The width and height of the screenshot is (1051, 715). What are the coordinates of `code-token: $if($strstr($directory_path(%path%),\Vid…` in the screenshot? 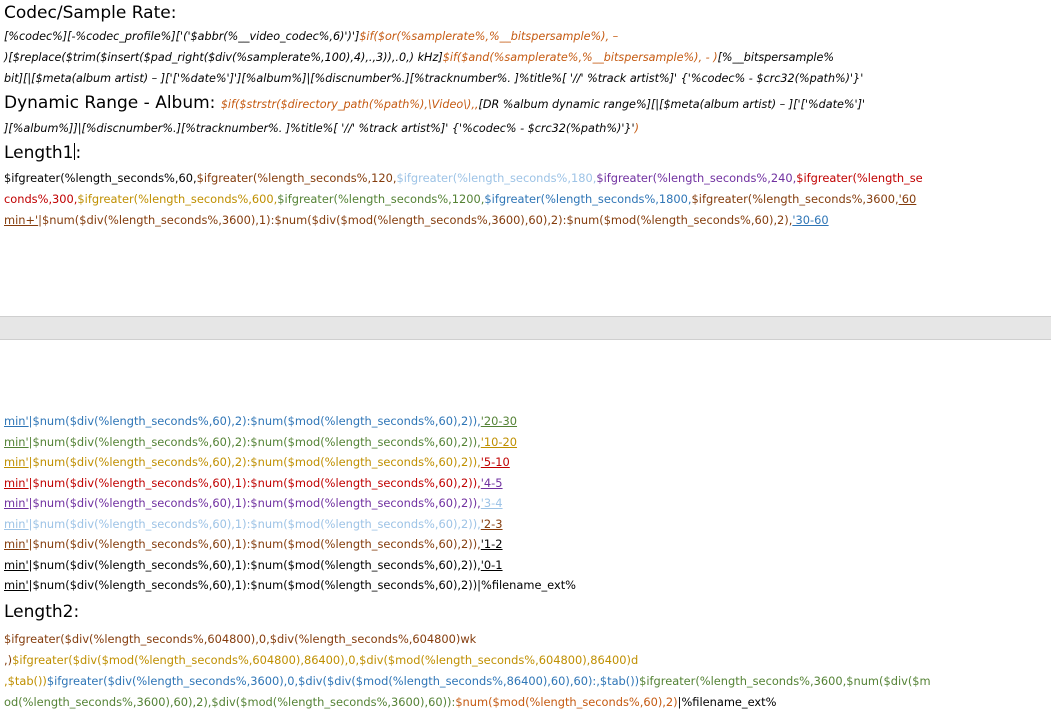 It's located at (349, 104).